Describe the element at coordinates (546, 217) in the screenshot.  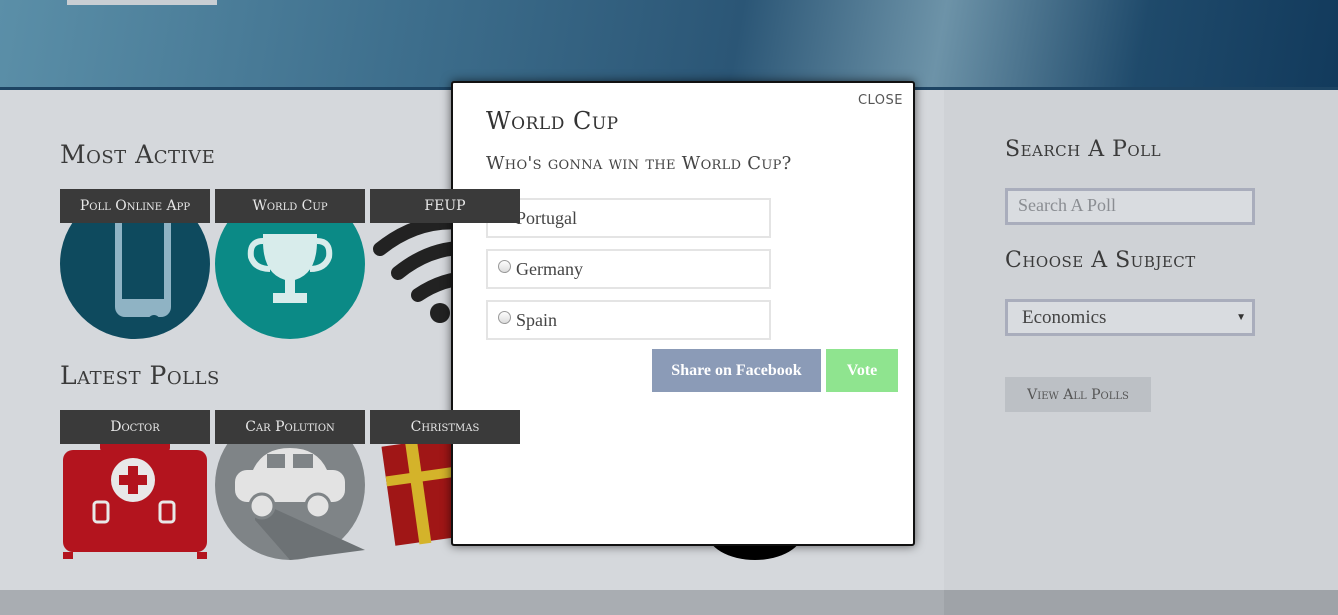
I see `option-label: Portugal` at that location.